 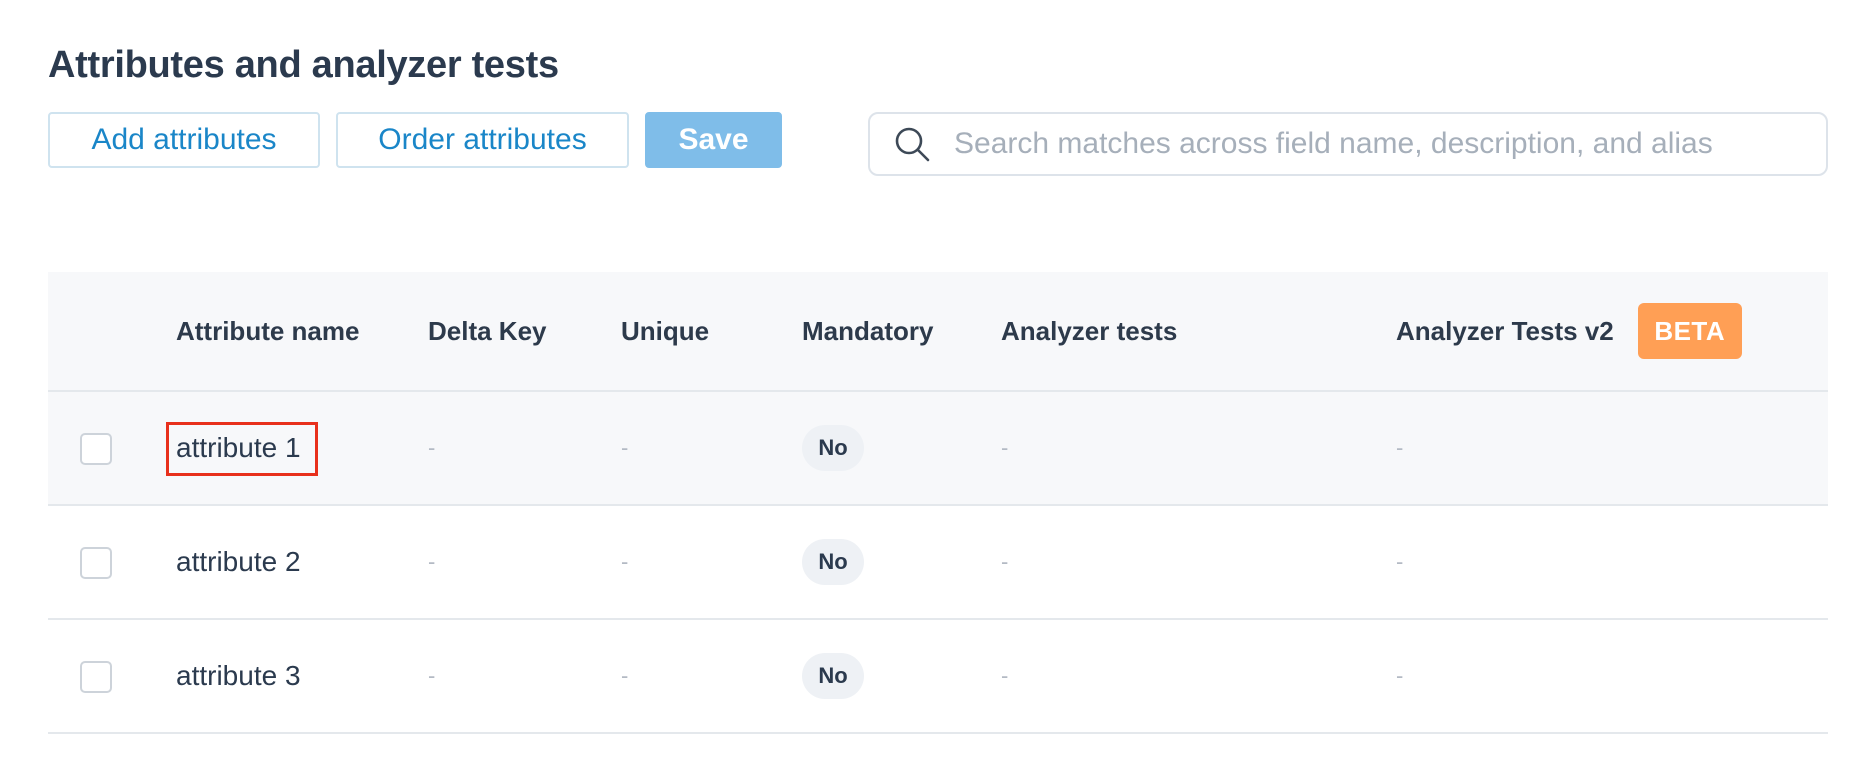 I want to click on attribute-name: attribute 1, so click(x=238, y=448).